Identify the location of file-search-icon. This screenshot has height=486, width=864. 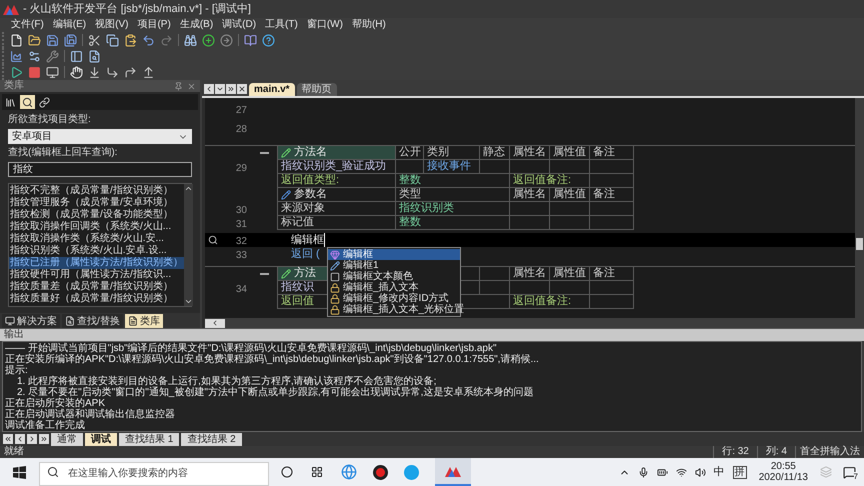
(94, 56).